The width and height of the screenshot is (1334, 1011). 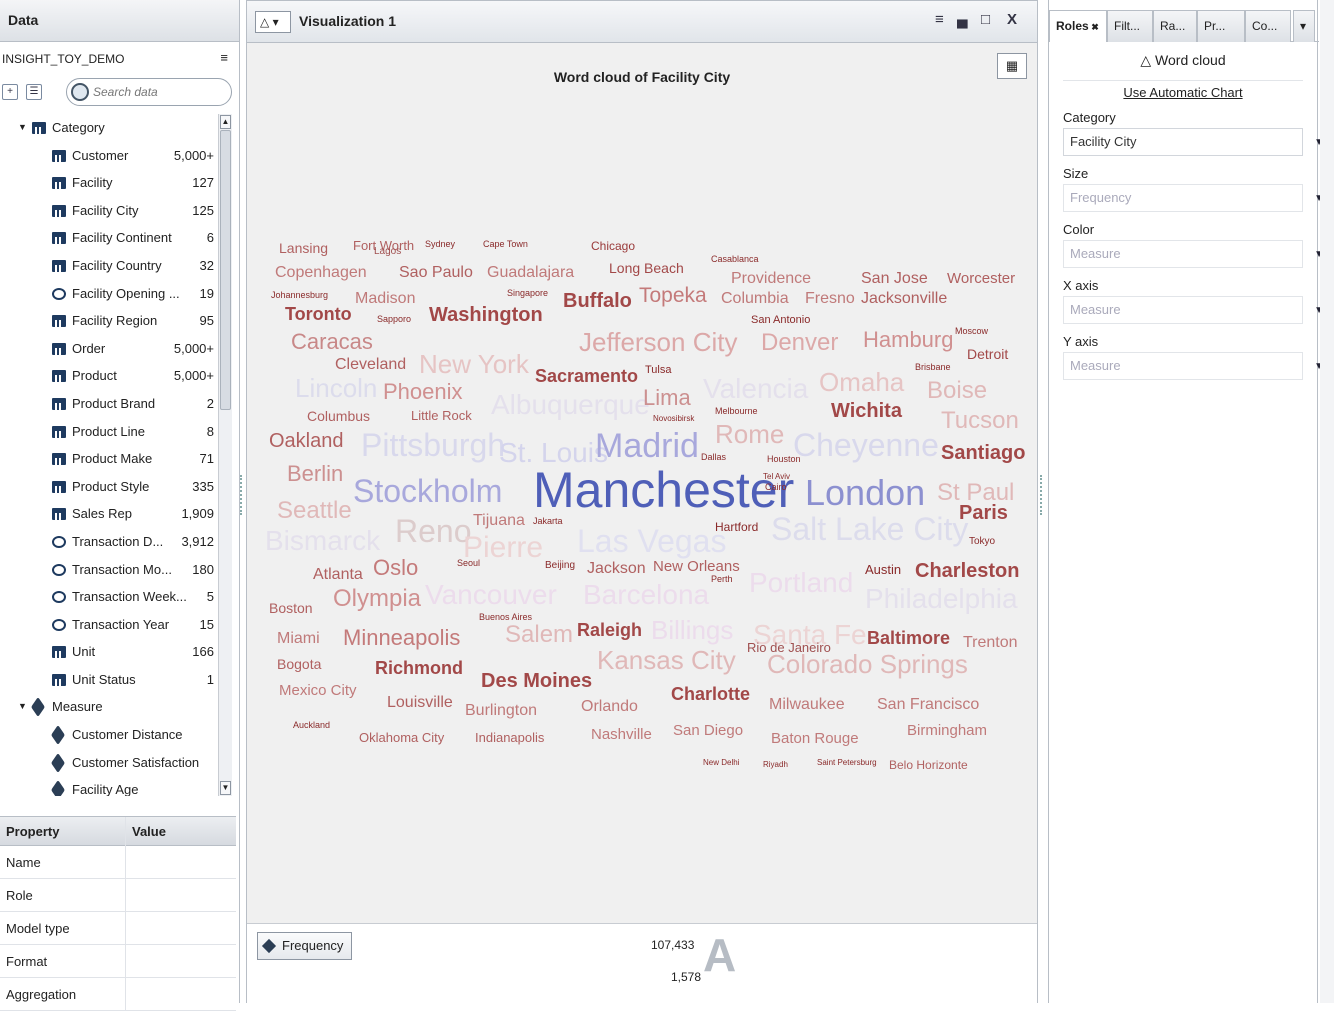 What do you see at coordinates (962, 19) in the screenshot?
I see `minimize-icon: ▄` at bounding box center [962, 19].